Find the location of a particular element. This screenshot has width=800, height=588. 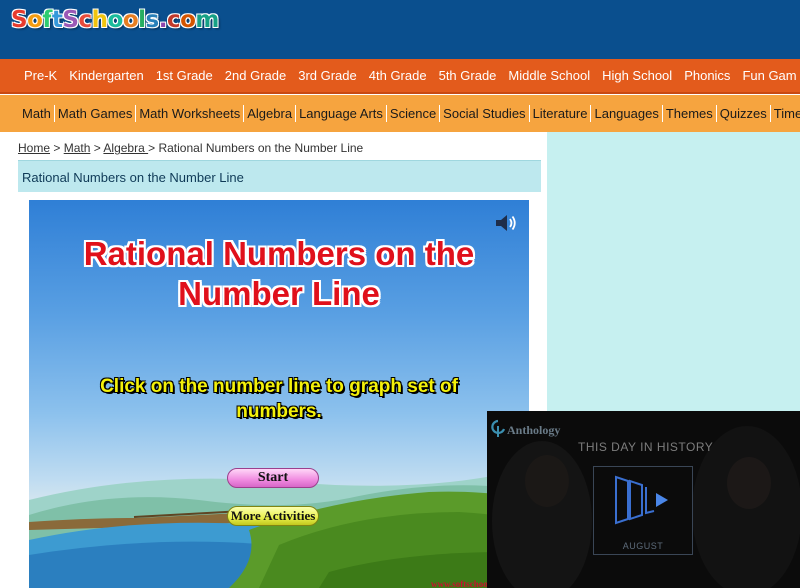

nav-primary-item: 4th Grade is located at coordinates (398, 75).